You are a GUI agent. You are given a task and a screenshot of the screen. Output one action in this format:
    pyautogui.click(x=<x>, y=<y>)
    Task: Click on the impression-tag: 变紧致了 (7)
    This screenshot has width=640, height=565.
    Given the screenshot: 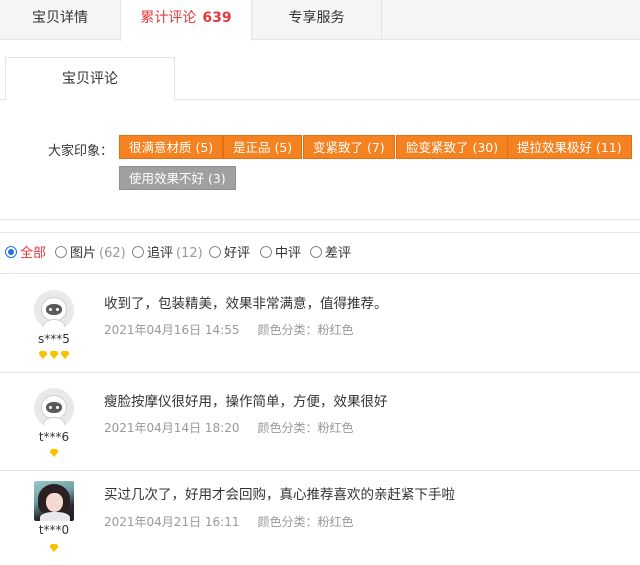 What is the action you would take?
    pyautogui.click(x=349, y=147)
    